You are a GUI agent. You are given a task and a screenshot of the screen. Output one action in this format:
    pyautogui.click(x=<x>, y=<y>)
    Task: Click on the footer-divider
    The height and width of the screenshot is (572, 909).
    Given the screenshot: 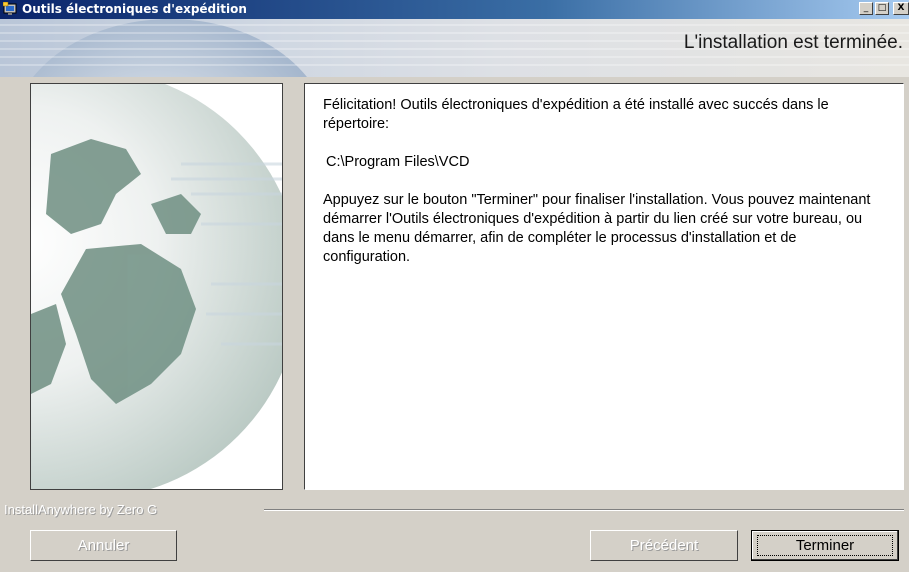 What is the action you would take?
    pyautogui.click(x=584, y=510)
    